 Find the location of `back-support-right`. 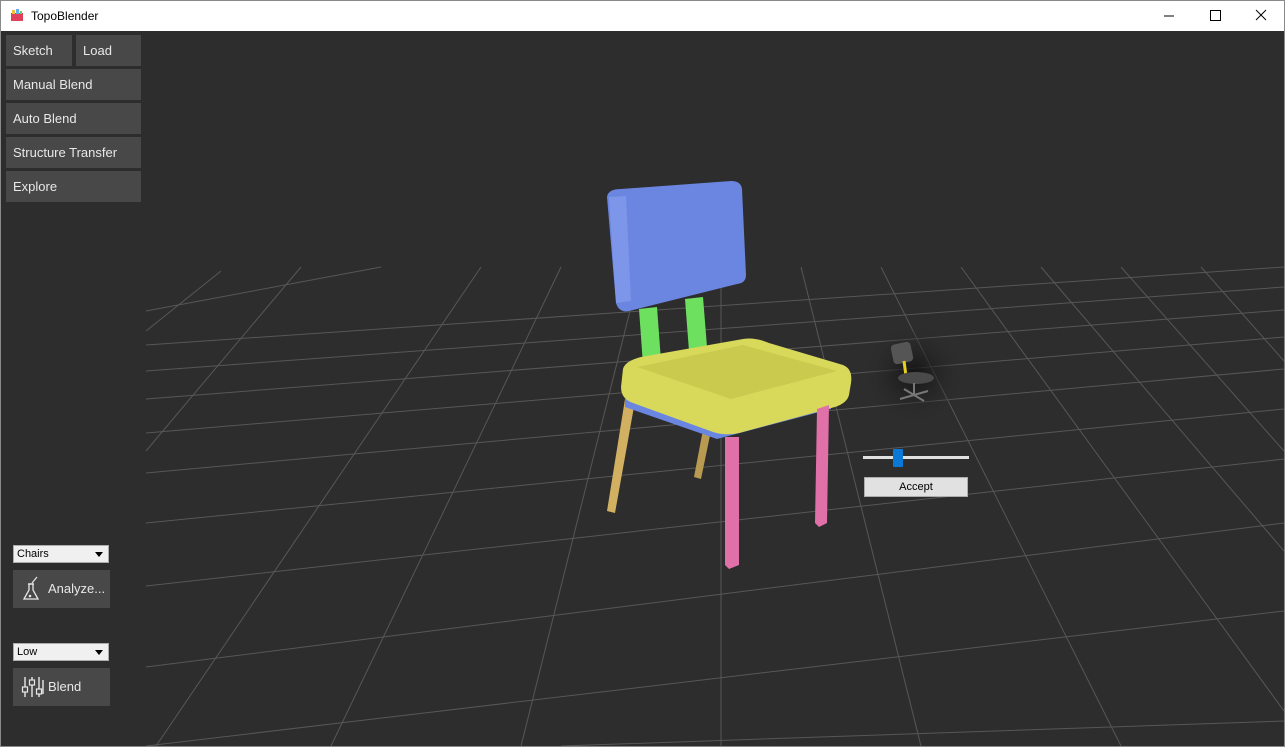

back-support-right is located at coordinates (696, 324).